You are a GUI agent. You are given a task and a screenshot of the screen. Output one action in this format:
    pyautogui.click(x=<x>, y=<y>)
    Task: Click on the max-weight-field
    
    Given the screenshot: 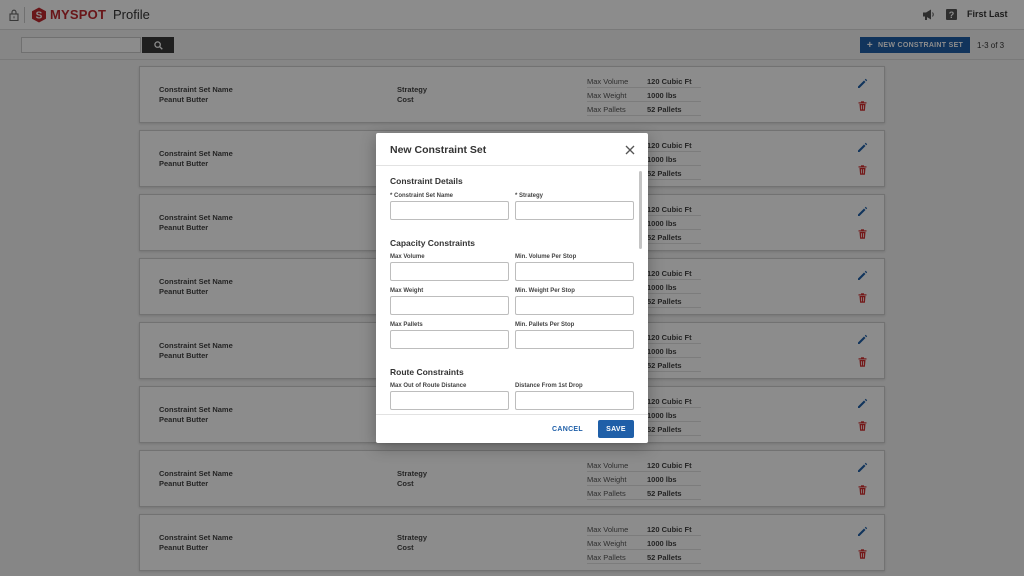 What is the action you would take?
    pyautogui.click(x=449, y=305)
    